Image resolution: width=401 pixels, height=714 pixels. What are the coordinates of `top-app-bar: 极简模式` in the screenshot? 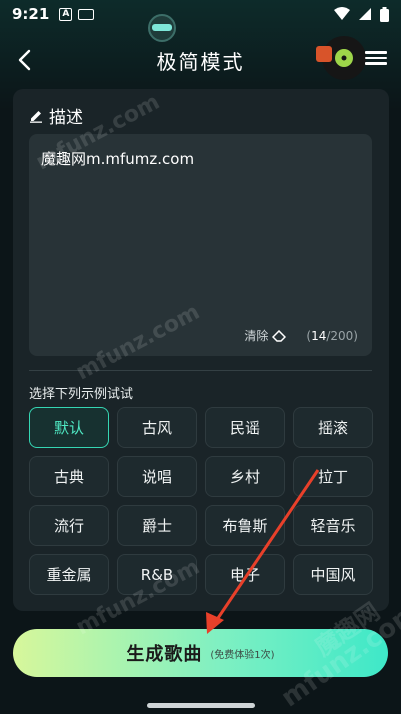 It's located at (200, 49).